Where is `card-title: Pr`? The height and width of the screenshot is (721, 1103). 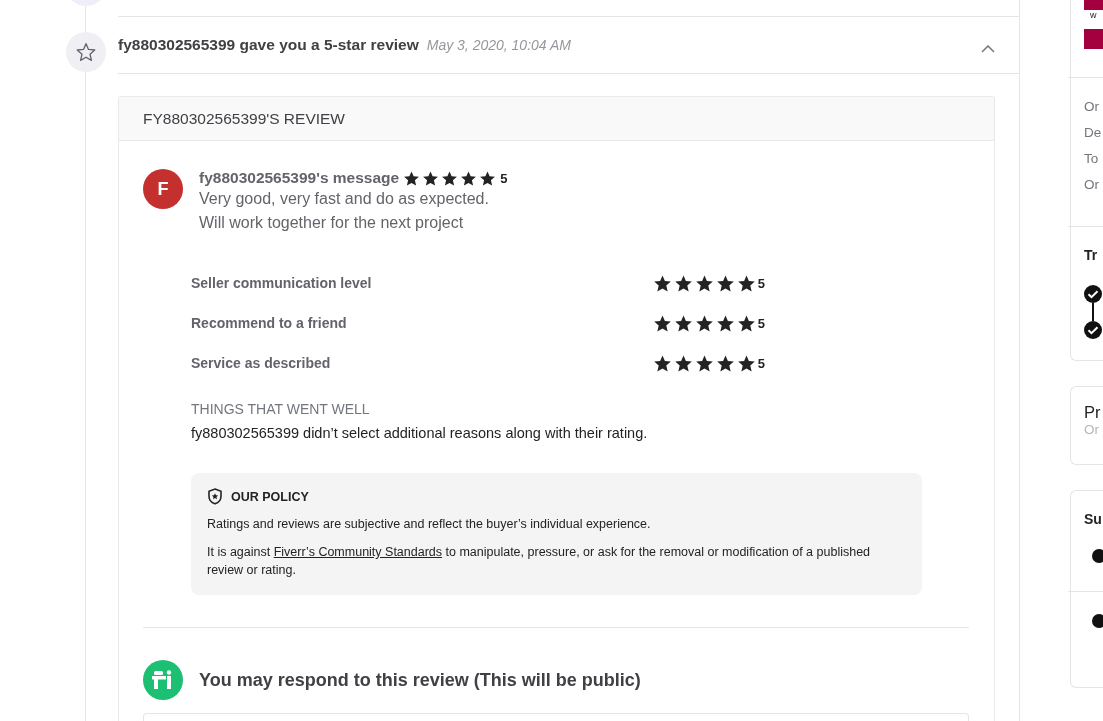 card-title: Pr is located at coordinates (1093, 412).